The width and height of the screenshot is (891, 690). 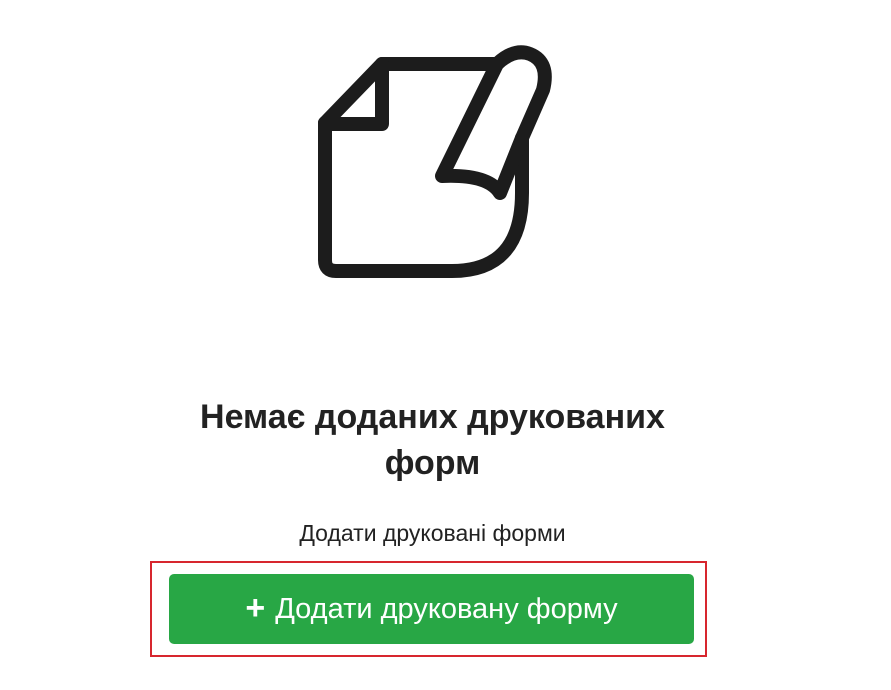 What do you see at coordinates (435, 161) in the screenshot?
I see `document-icon` at bounding box center [435, 161].